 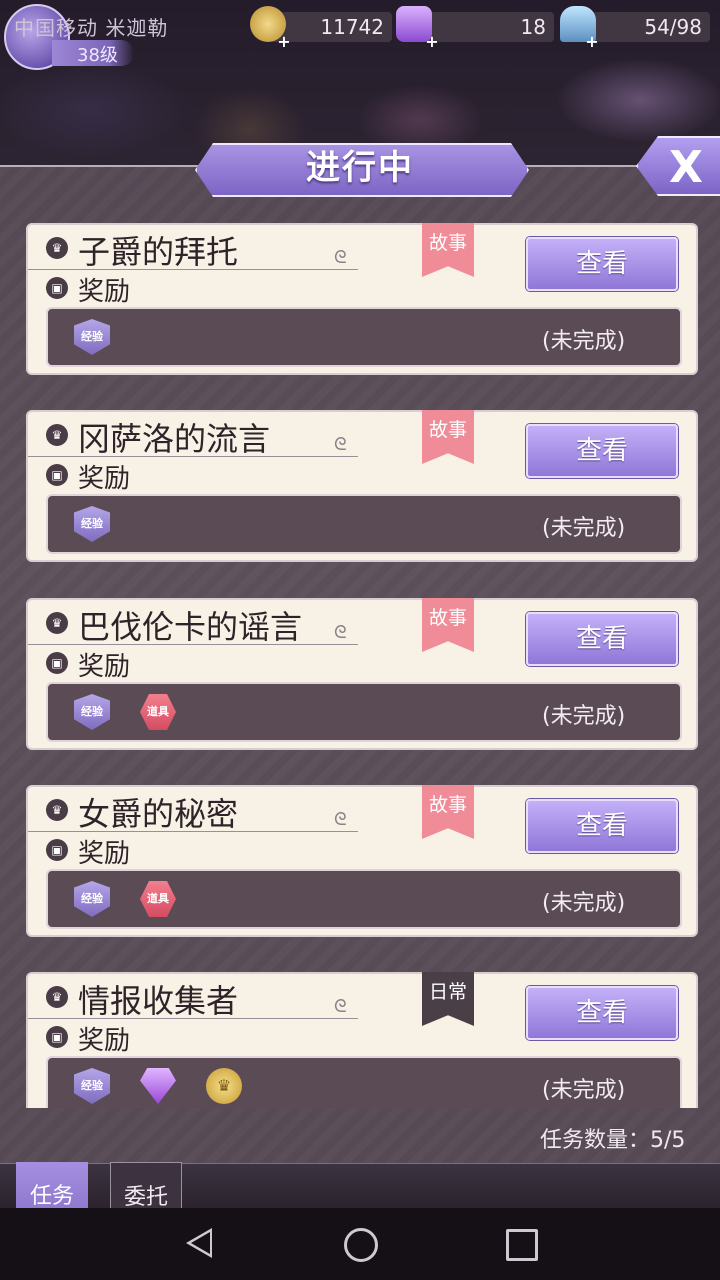 What do you see at coordinates (158, 814) in the screenshot?
I see `quest-title: 女爵的秘密` at bounding box center [158, 814].